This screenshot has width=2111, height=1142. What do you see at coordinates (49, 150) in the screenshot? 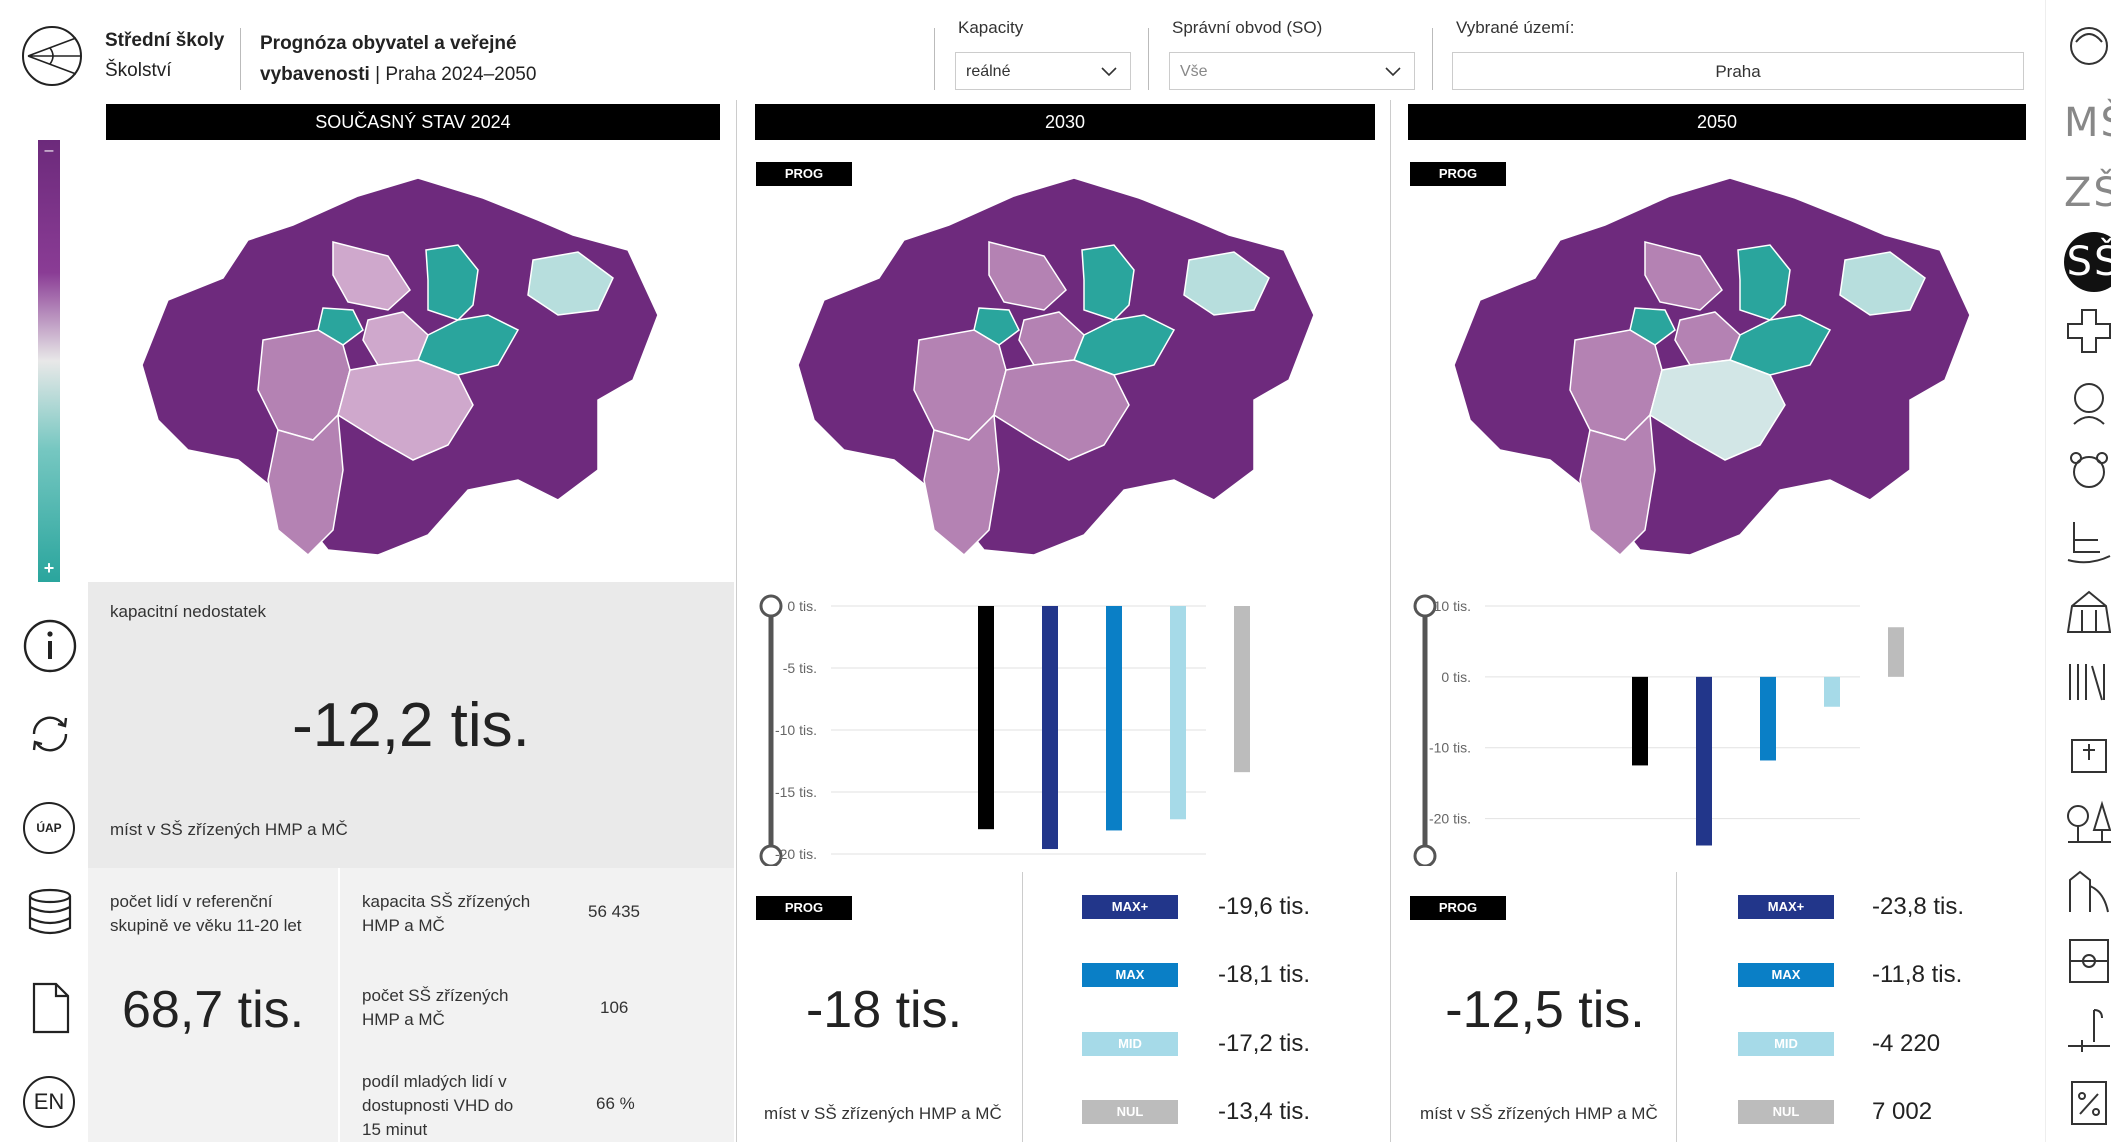
I see `legend-minus: –` at bounding box center [49, 150].